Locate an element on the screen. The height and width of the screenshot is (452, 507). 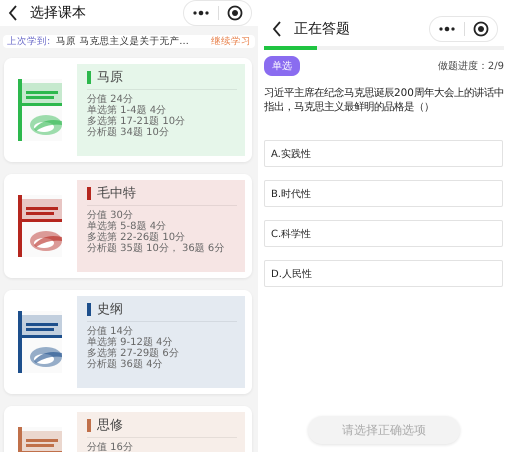
score-line: 分析题 35题 10分， 36题 6分 is located at coordinates (156, 248).